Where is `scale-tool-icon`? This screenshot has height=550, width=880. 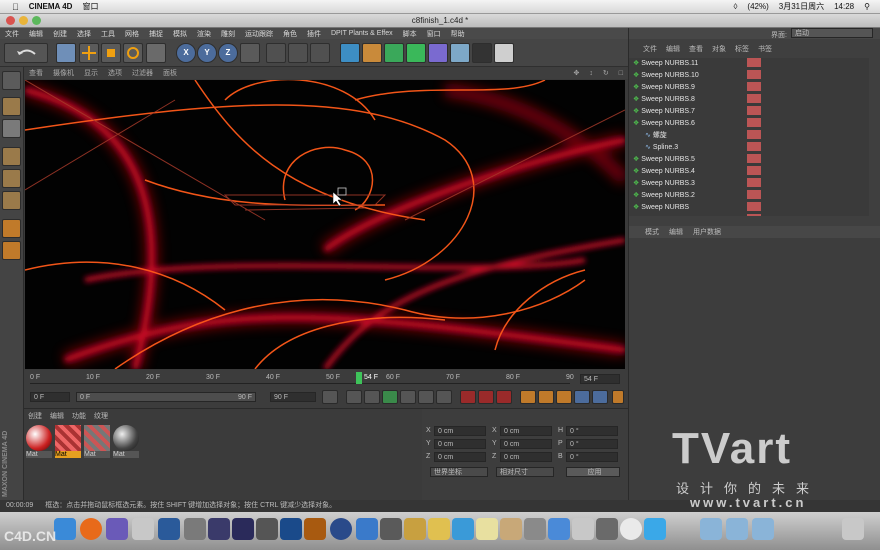 scale-tool-icon is located at coordinates (111, 53).